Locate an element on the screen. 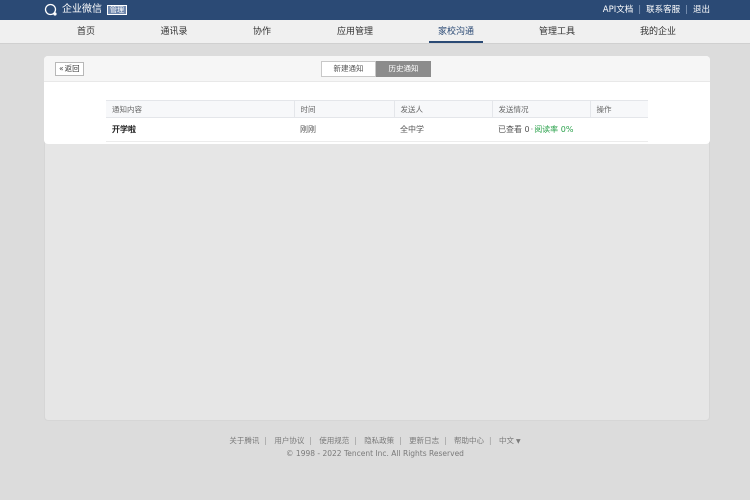 The image size is (750, 500). language-label: 中文 is located at coordinates (506, 440).